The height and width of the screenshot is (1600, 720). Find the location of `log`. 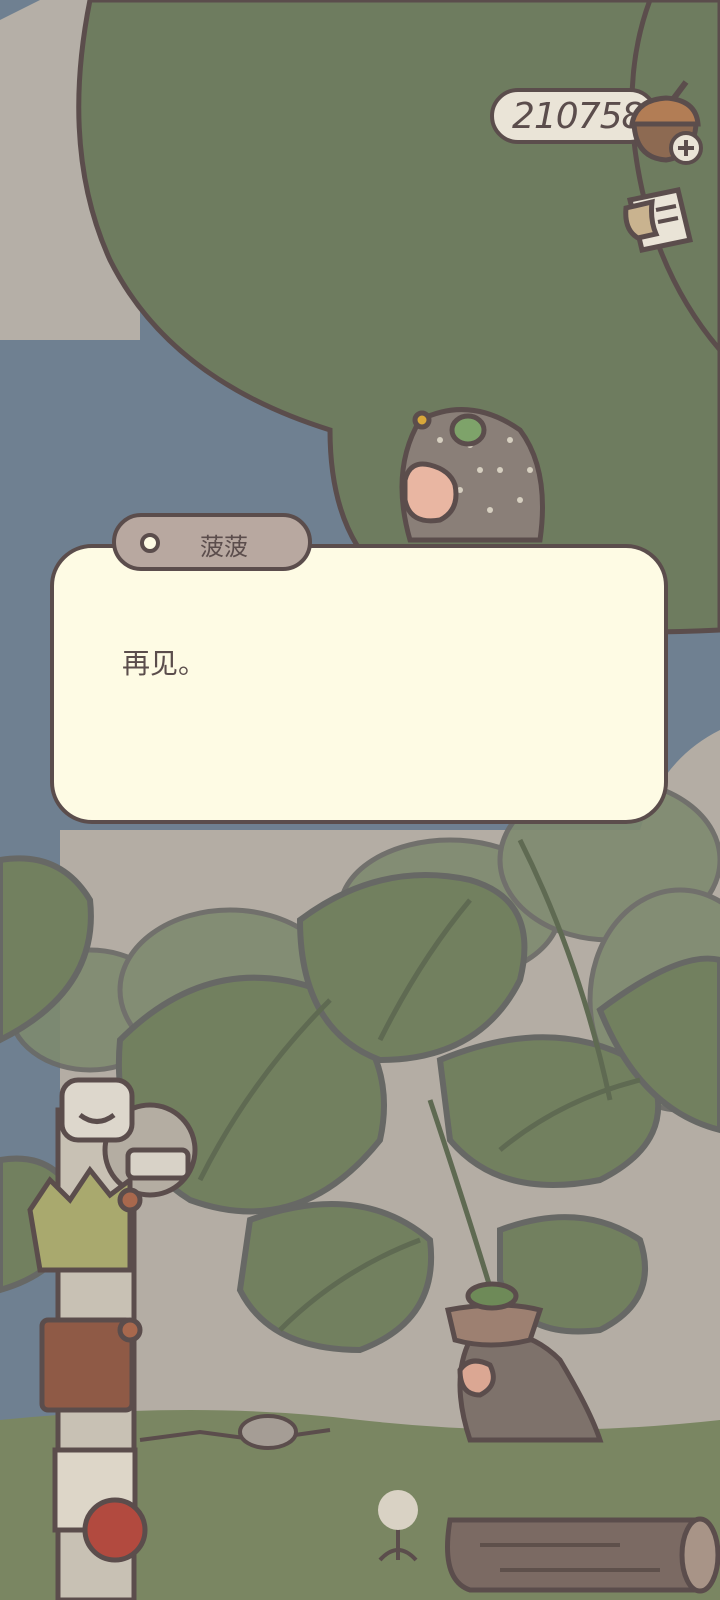

log is located at coordinates (582, 1555).